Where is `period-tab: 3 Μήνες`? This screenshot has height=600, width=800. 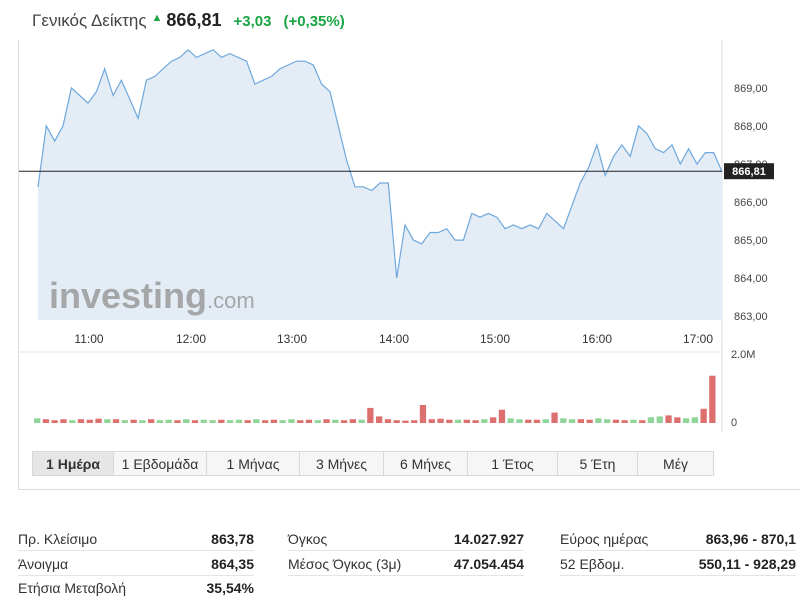 period-tab: 3 Μήνες is located at coordinates (342, 463).